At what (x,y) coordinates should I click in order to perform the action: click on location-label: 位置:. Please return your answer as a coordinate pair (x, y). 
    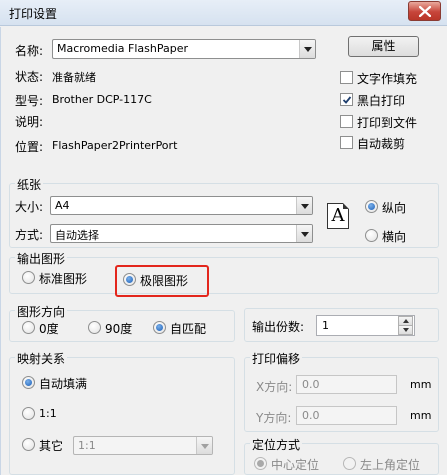
    Looking at the image, I should click on (29, 147).